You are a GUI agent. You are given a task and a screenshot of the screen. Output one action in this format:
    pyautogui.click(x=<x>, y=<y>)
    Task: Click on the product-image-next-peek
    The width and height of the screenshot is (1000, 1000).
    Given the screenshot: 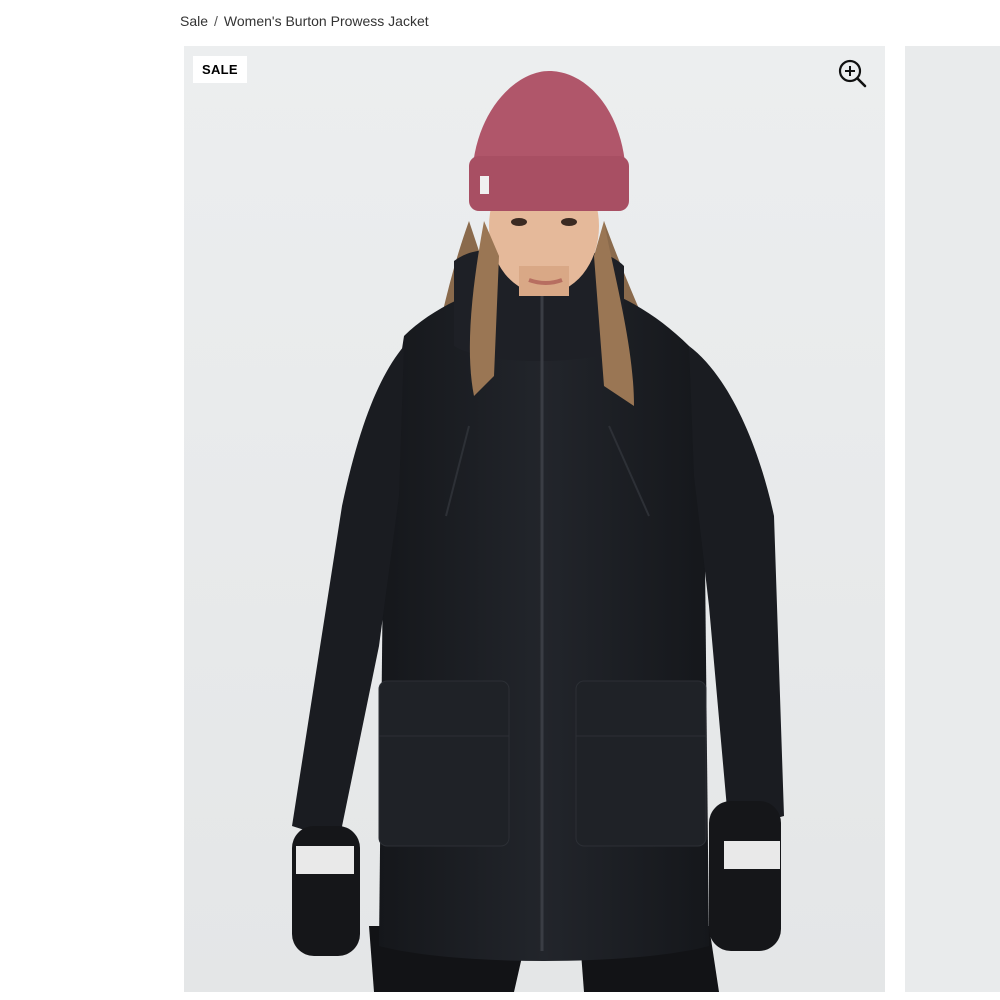 What is the action you would take?
    pyautogui.click(x=952, y=519)
    